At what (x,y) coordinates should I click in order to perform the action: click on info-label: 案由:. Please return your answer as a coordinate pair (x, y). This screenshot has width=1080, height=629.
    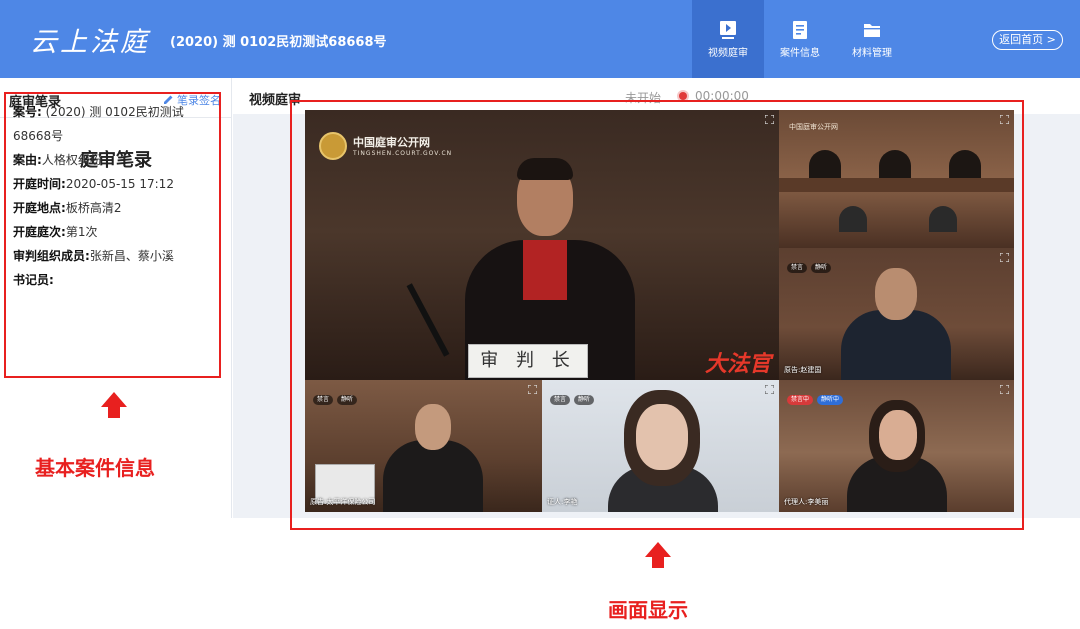
    Looking at the image, I should click on (27, 160).